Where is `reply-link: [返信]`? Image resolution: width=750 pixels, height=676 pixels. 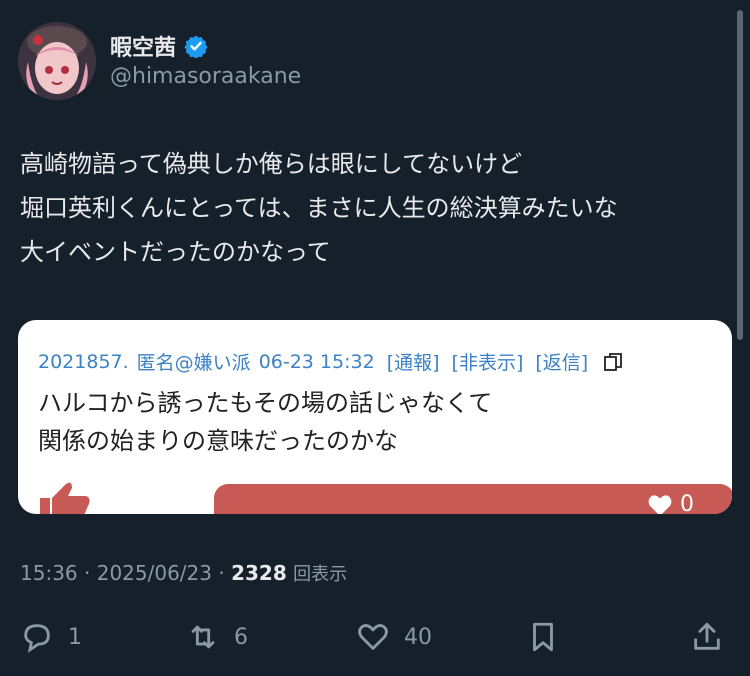 reply-link: [返信] is located at coordinates (562, 363).